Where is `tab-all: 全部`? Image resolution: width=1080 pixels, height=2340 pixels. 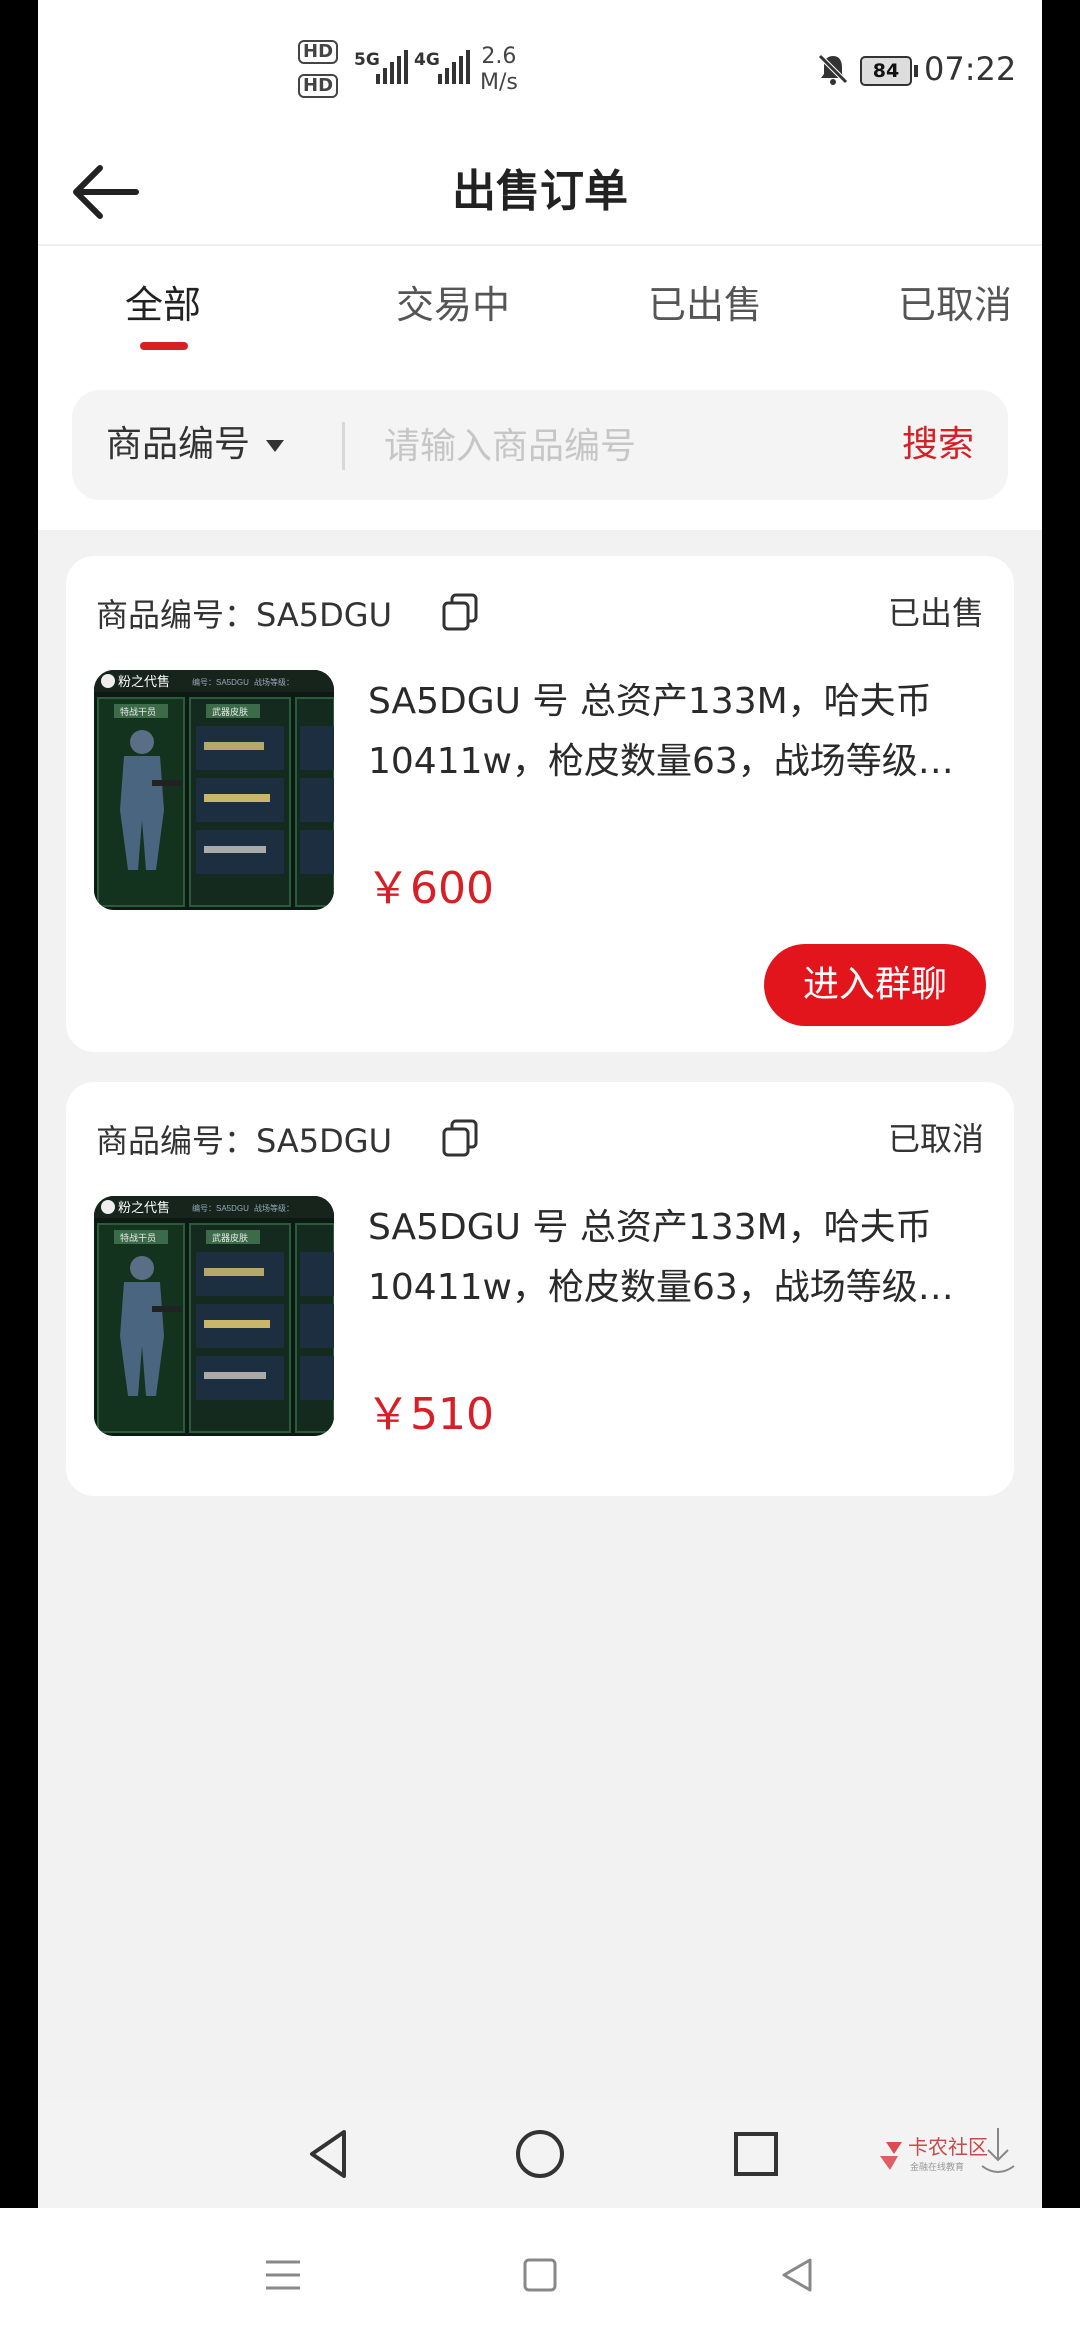 tab-all: 全部 is located at coordinates (163, 301).